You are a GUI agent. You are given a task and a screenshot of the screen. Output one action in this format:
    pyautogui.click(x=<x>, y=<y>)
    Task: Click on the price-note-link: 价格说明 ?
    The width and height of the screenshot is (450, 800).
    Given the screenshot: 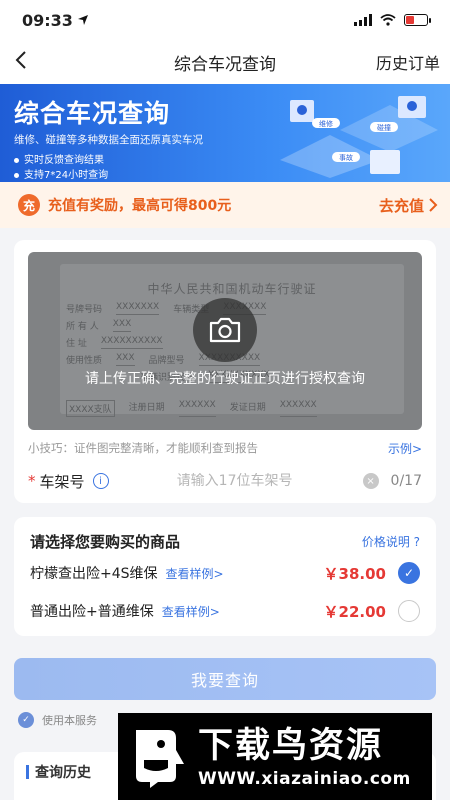 What is the action you would take?
    pyautogui.click(x=391, y=541)
    